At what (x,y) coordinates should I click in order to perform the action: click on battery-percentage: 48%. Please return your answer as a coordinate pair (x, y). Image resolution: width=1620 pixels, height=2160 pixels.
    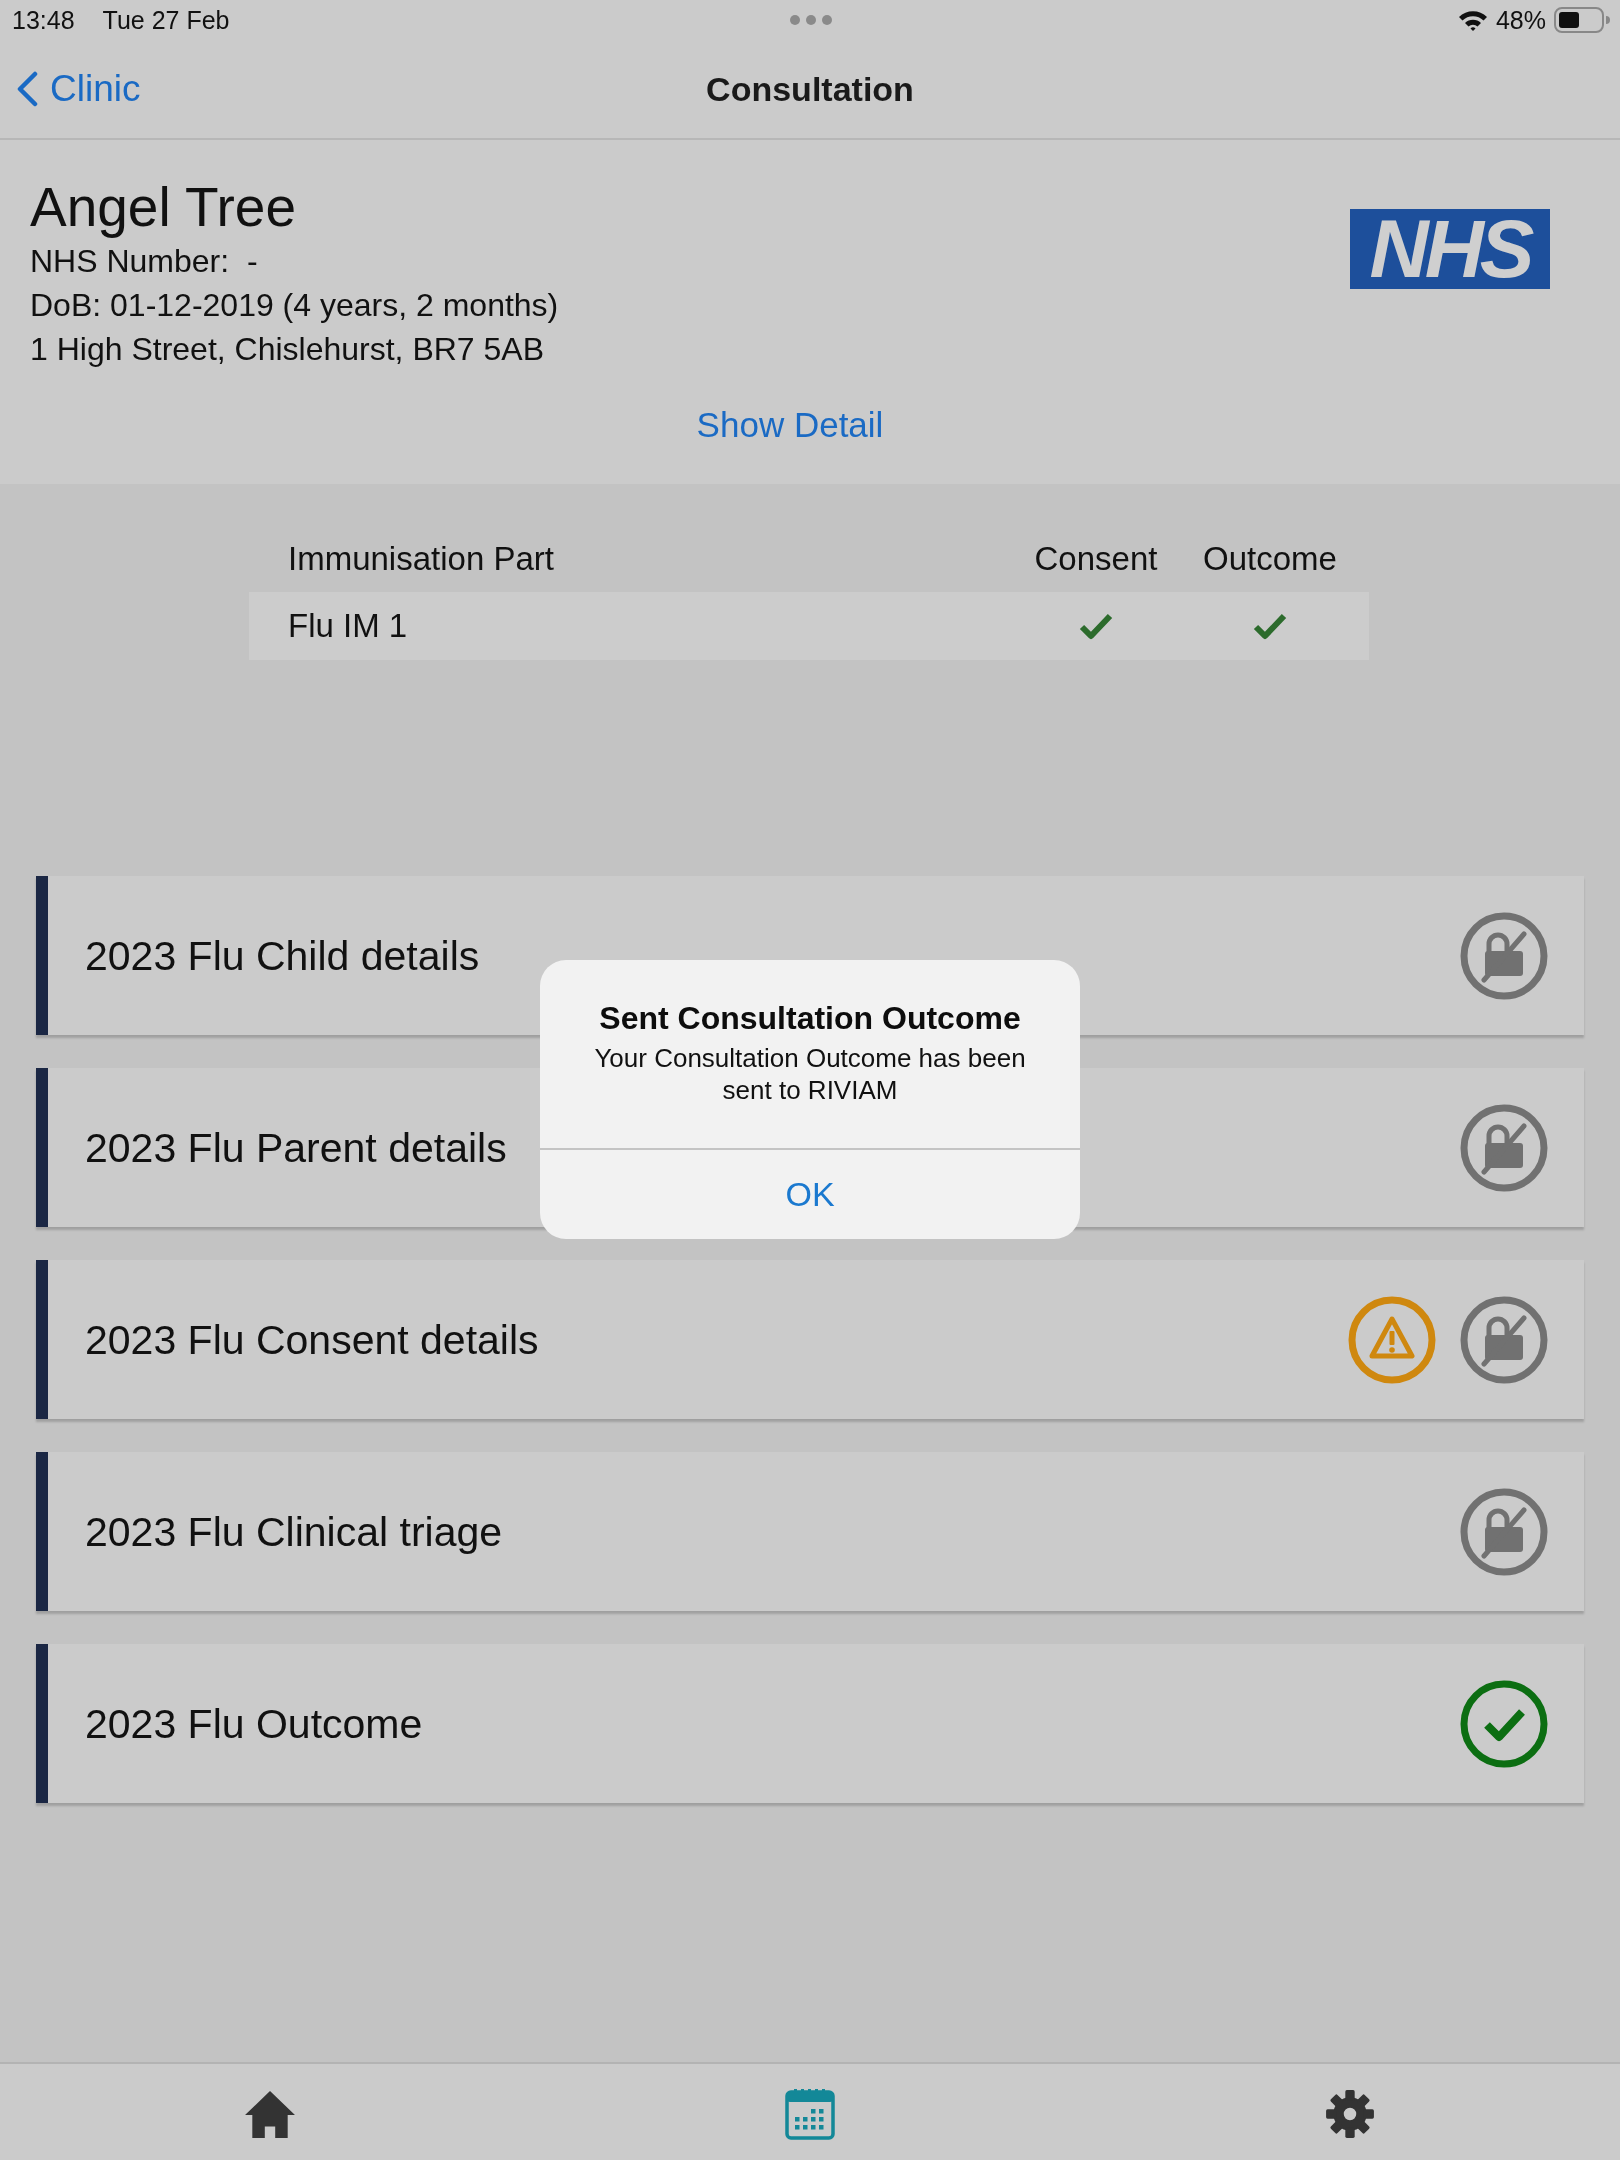
    Looking at the image, I should click on (1520, 20).